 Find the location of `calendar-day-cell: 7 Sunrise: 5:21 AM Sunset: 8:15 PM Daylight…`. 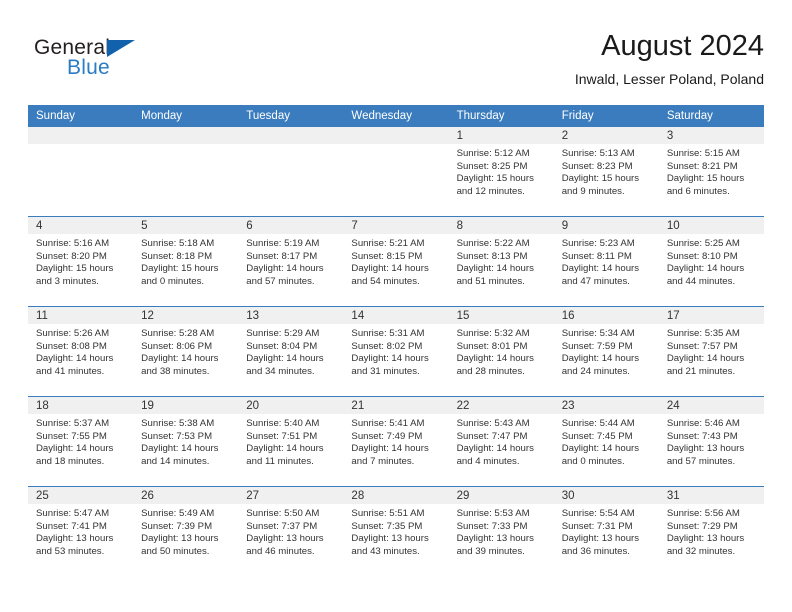

calendar-day-cell: 7 Sunrise: 5:21 AM Sunset: 8:15 PM Daylight… is located at coordinates (396, 261).